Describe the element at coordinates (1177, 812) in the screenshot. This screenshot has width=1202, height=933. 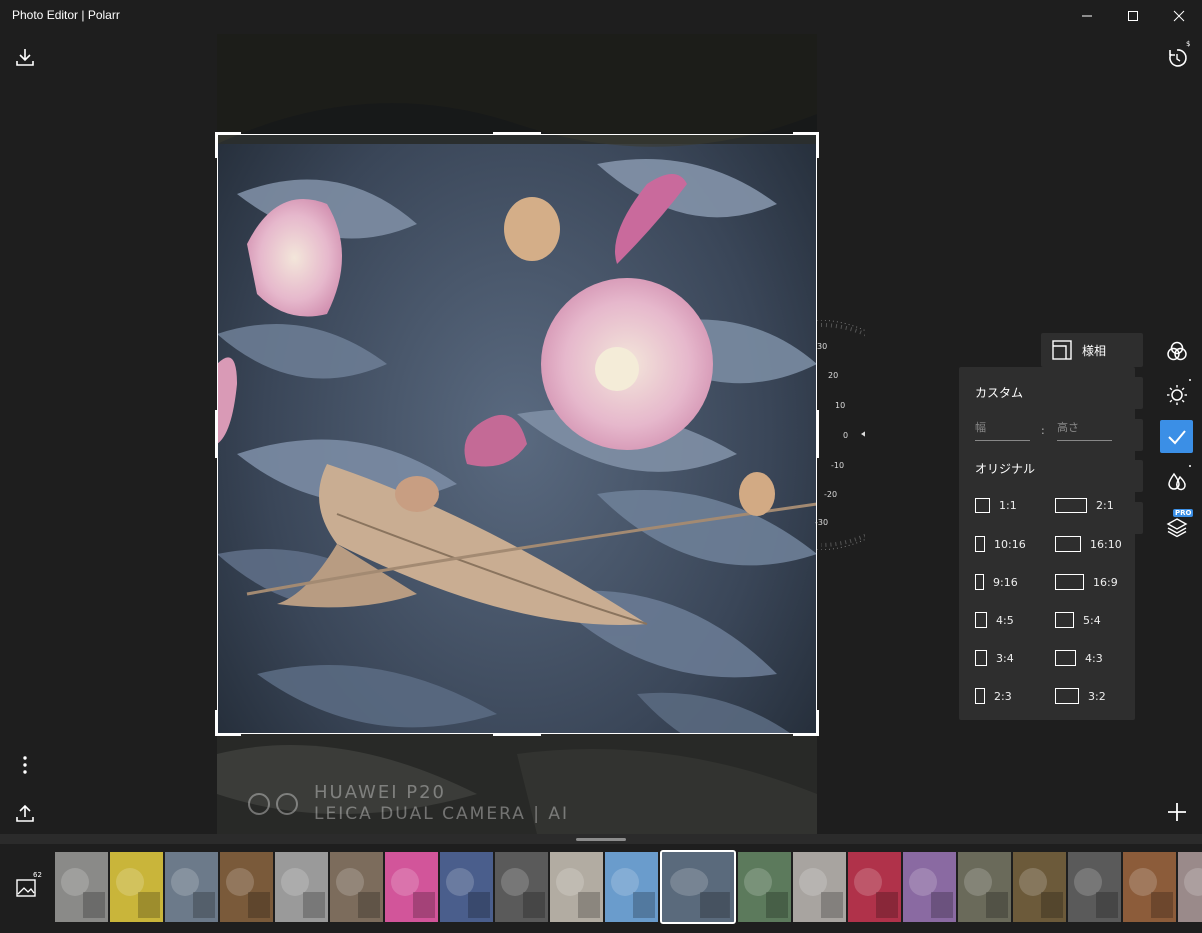
I see `add-button` at that location.